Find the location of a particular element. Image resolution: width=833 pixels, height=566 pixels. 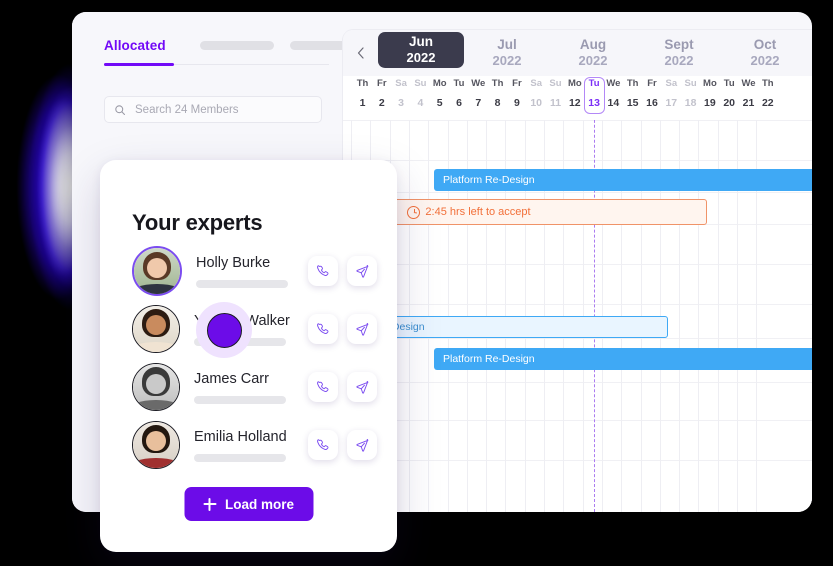

day-cell: Th 1 is located at coordinates (362, 95).